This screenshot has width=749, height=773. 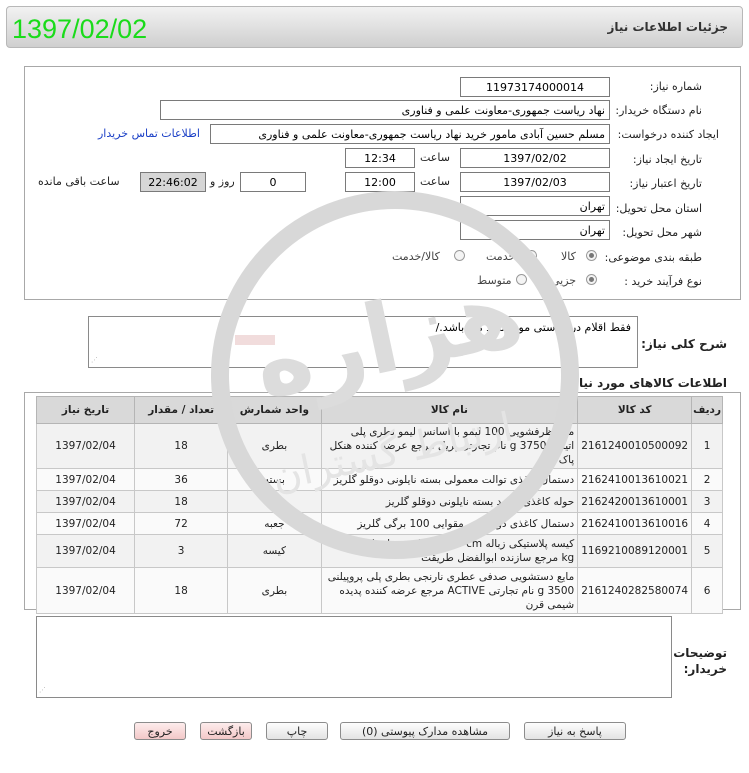 What do you see at coordinates (425, 731) in the screenshot?
I see `view-attachments-button: مشاهده مدارک پیوستی (0)` at bounding box center [425, 731].